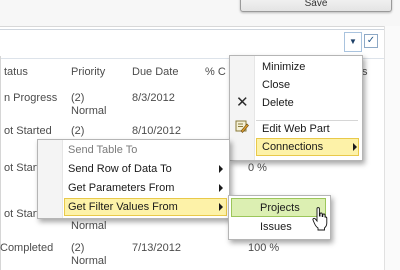 The width and height of the screenshot is (400, 270). I want to click on menu-item-connections: Connections, so click(292, 147).